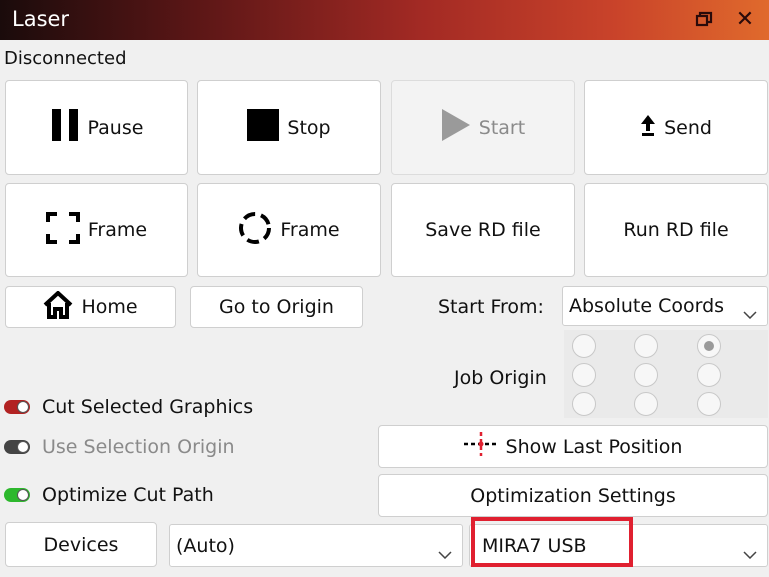 The image size is (769, 577). Describe the element at coordinates (41, 19) in the screenshot. I see `window-title: Laser` at that location.